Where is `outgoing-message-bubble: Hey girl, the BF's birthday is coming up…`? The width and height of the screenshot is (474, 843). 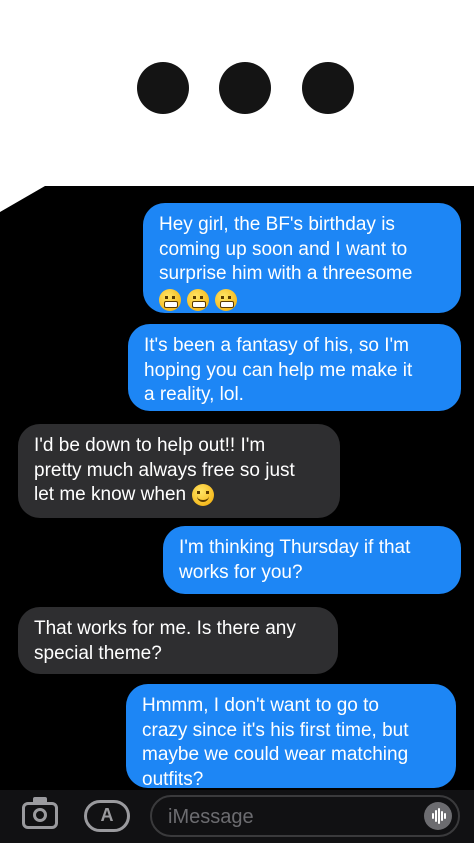 outgoing-message-bubble: Hey girl, the BF's birthday is coming up… is located at coordinates (302, 258).